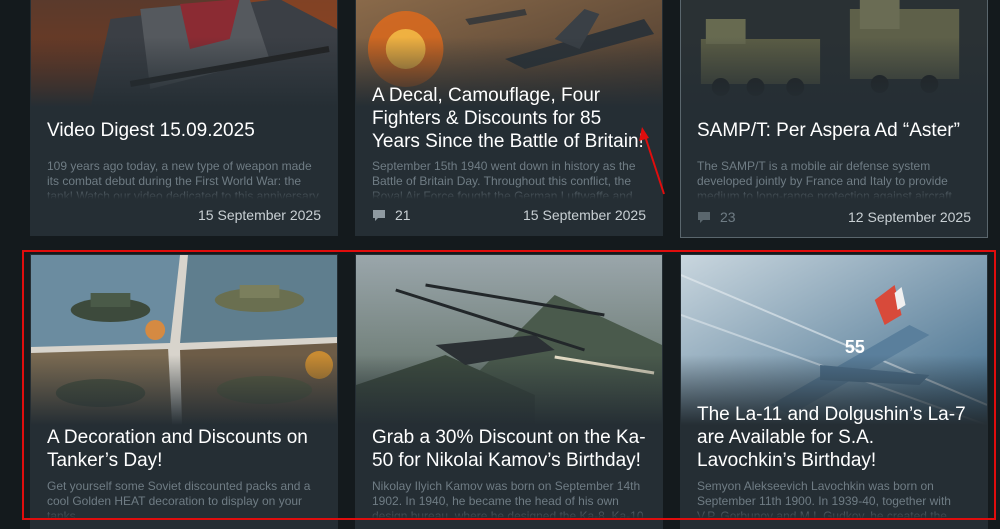  Describe the element at coordinates (834, 53) in the screenshot. I see `military-trucks-artwork` at that location.